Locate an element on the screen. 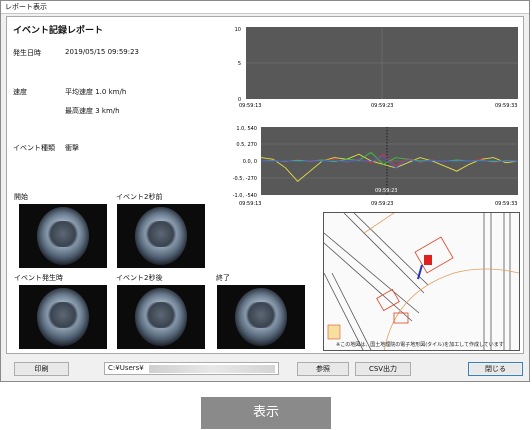  date-value: 2019/05/15 09:59:23 is located at coordinates (102, 52).